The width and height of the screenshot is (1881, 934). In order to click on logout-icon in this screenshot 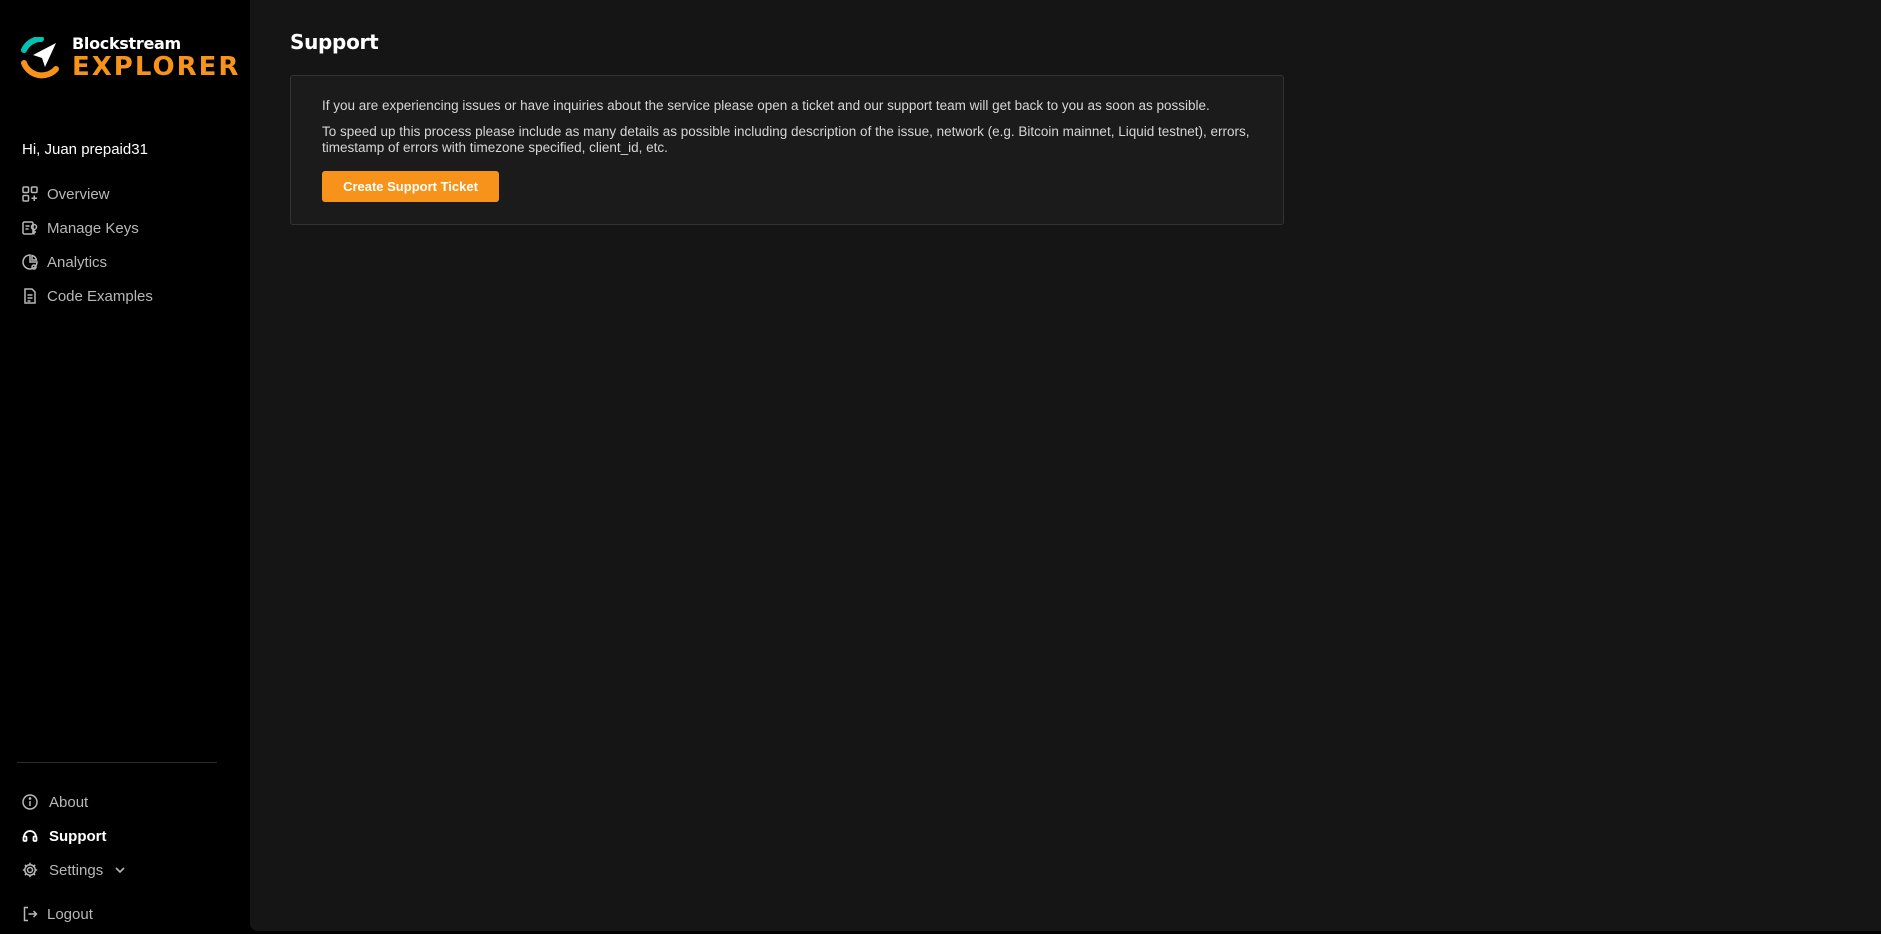, I will do `click(30, 914)`.